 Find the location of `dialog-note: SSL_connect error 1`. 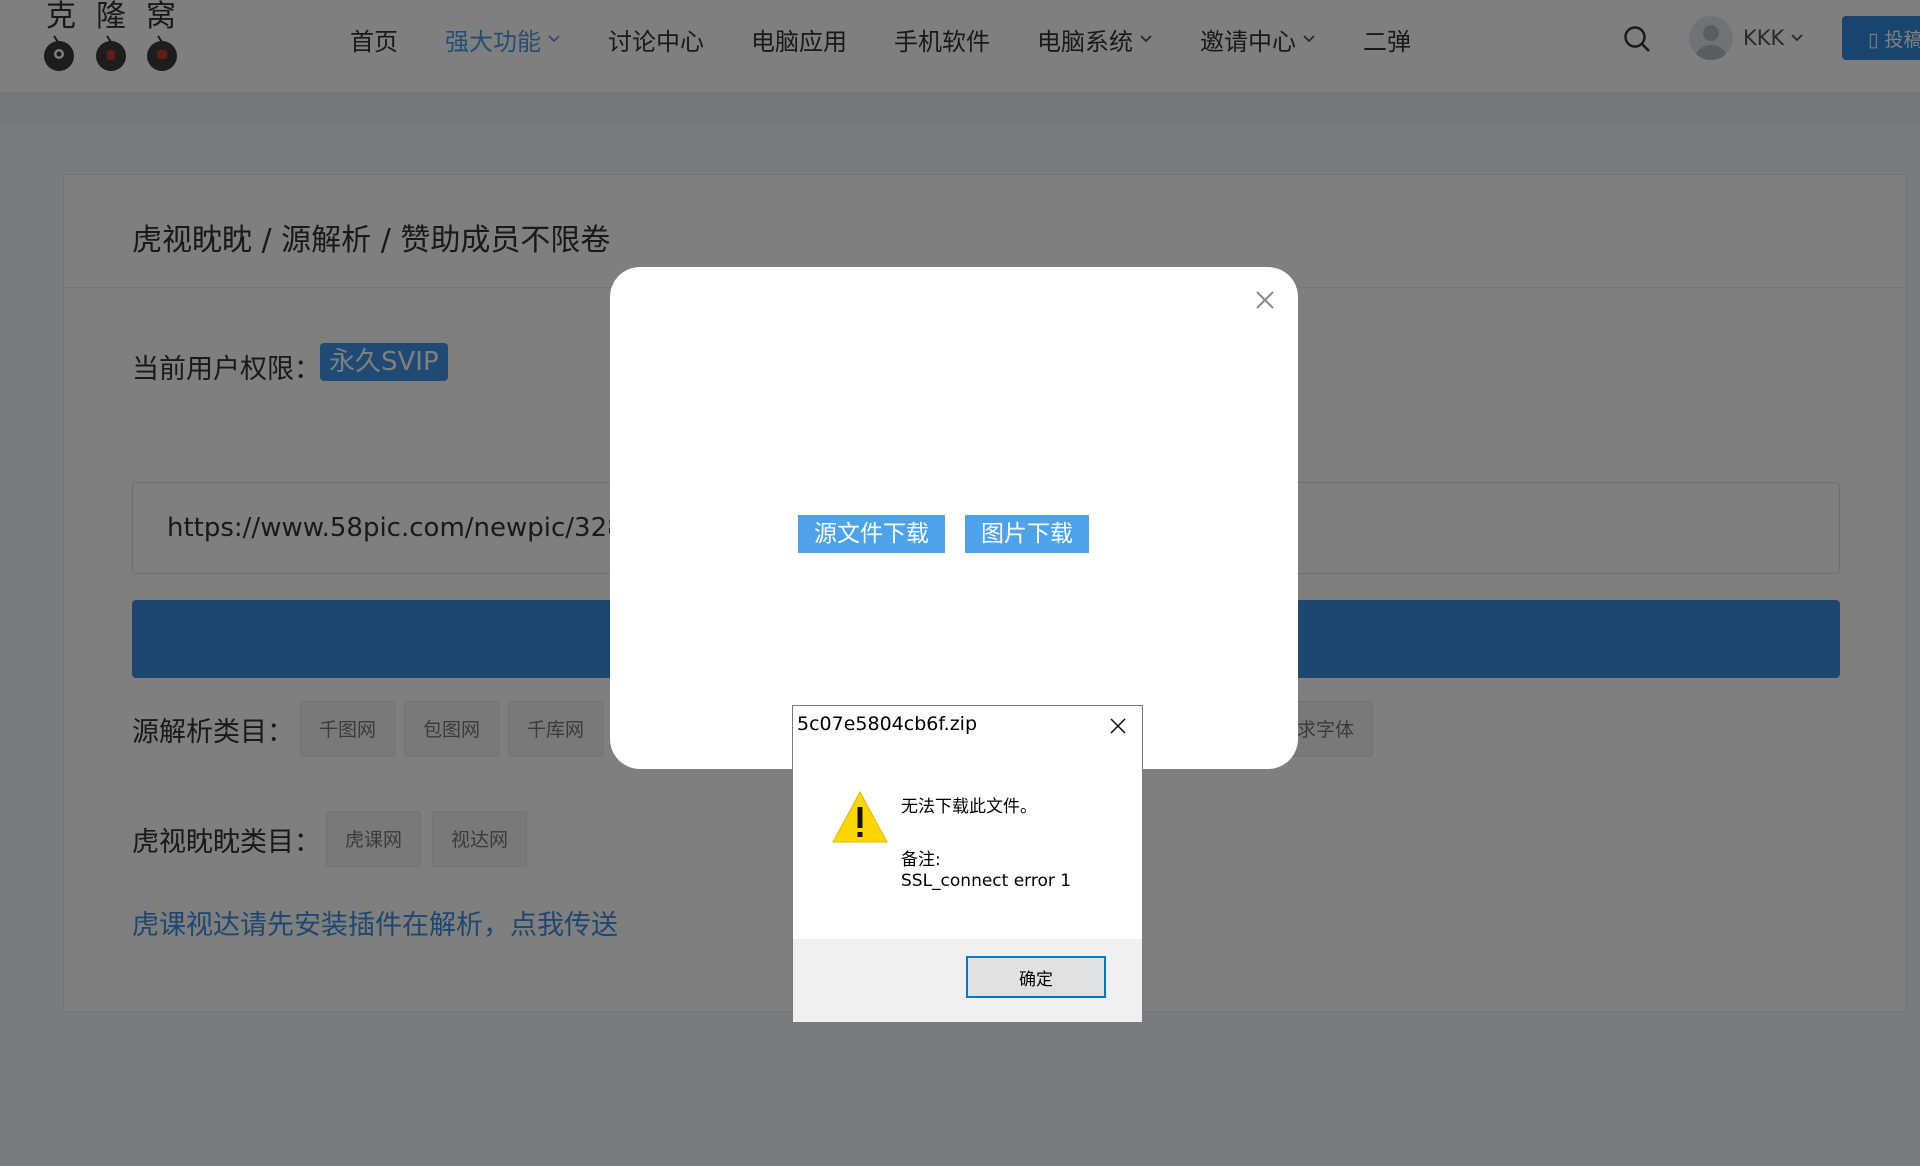

dialog-note: SSL_connect error 1 is located at coordinates (986, 881).